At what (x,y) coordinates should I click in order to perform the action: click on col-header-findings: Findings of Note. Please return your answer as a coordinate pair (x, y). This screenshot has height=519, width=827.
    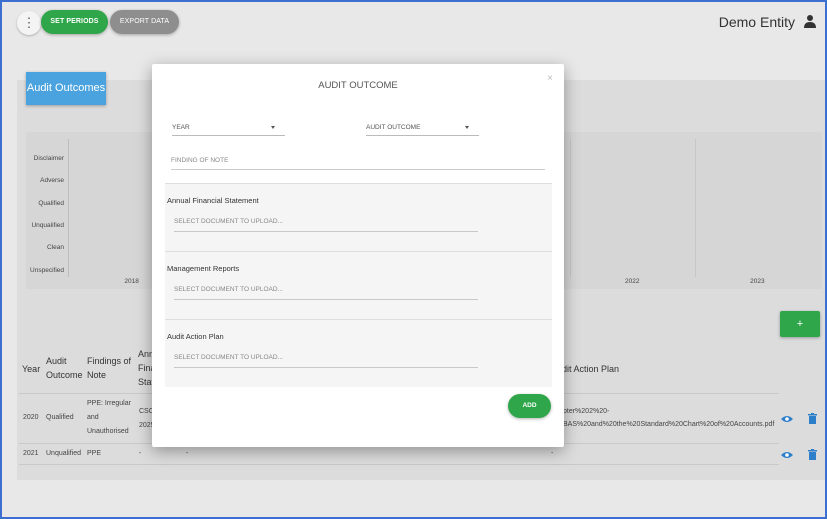
    Looking at the image, I should click on (109, 368).